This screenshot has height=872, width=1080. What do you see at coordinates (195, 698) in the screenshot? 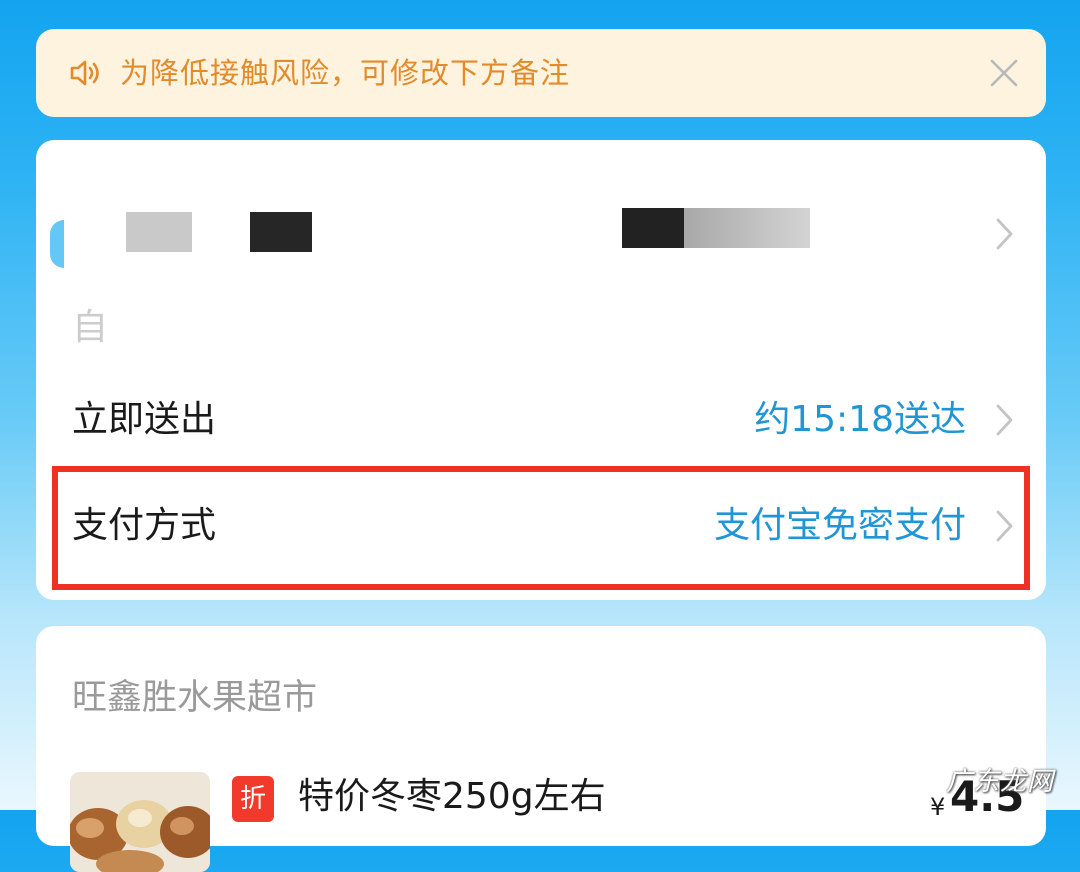
I see `store-name: 旺鑫胜水果超市` at bounding box center [195, 698].